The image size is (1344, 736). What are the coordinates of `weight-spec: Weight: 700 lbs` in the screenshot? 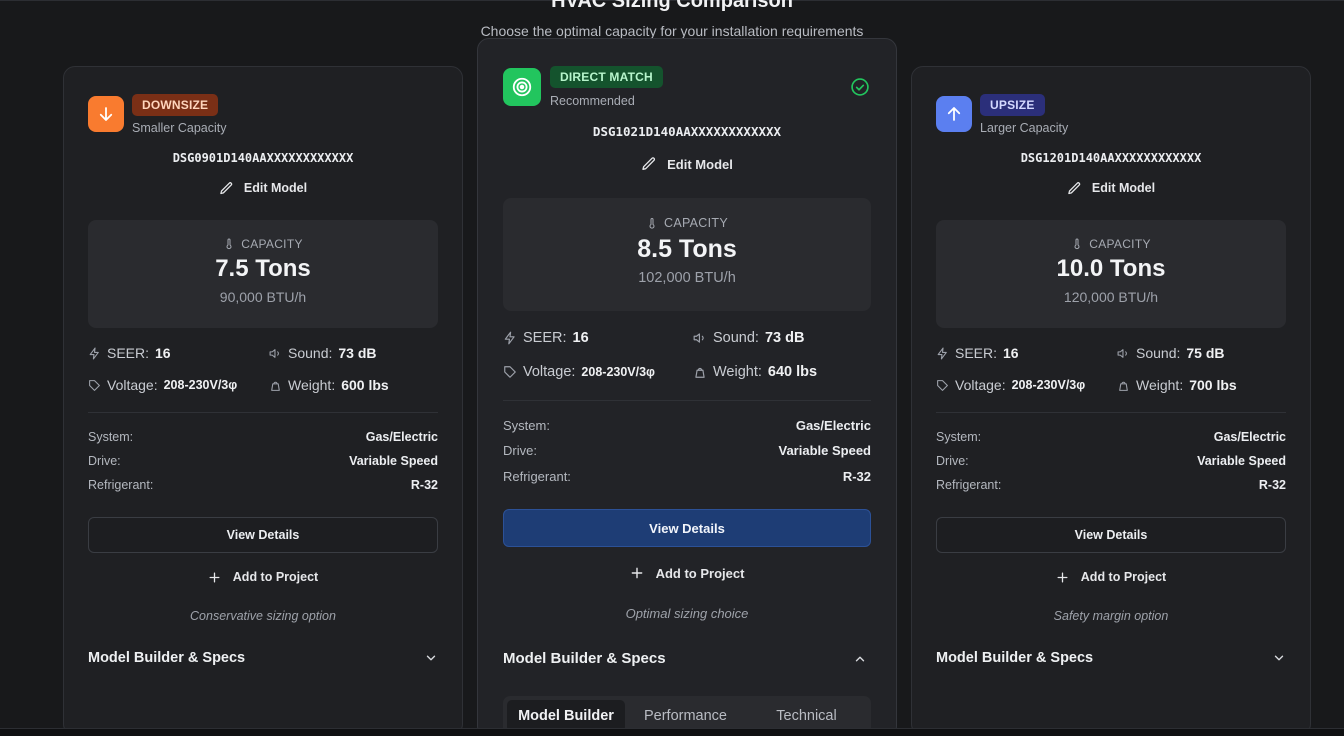 It's located at (1177, 385).